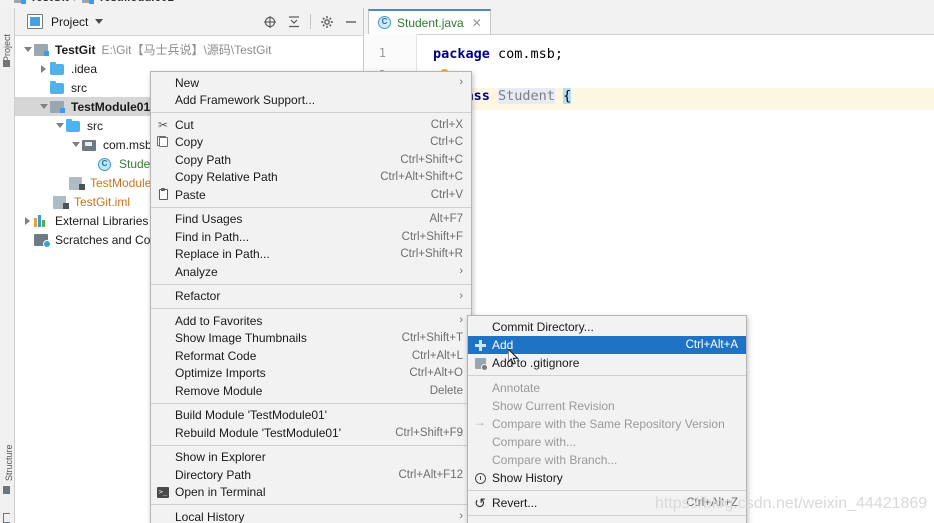  Describe the element at coordinates (431, 254) in the screenshot. I see `menu-item-accelerator: Ctrl+Shift+R` at that location.